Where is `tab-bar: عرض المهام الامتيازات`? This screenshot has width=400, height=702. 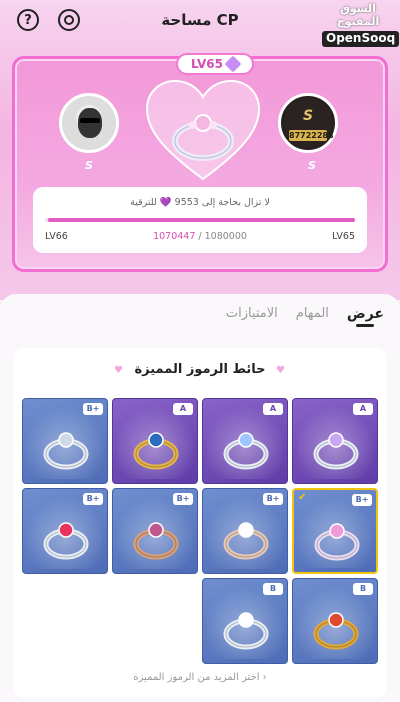
tab-bar: عرض المهام الامتيازات is located at coordinates (305, 314).